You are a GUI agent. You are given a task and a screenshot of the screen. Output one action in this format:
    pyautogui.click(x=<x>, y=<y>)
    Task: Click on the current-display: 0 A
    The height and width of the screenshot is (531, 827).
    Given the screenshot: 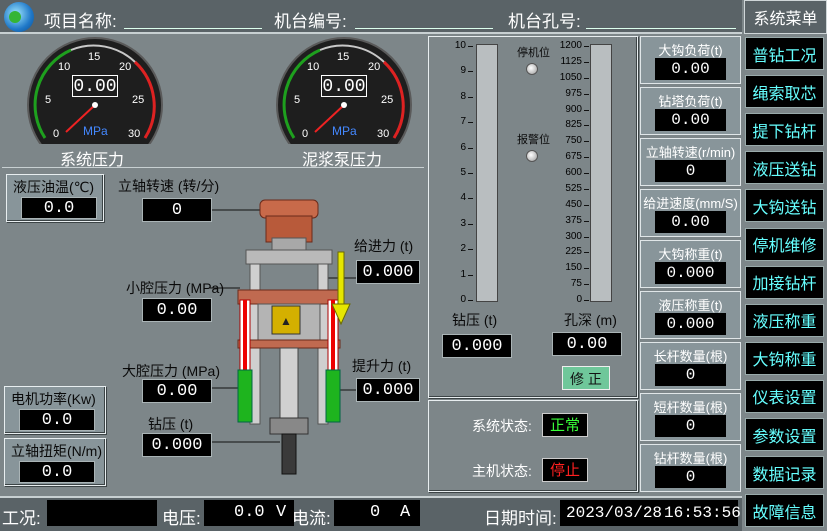 What is the action you would take?
    pyautogui.click(x=377, y=513)
    